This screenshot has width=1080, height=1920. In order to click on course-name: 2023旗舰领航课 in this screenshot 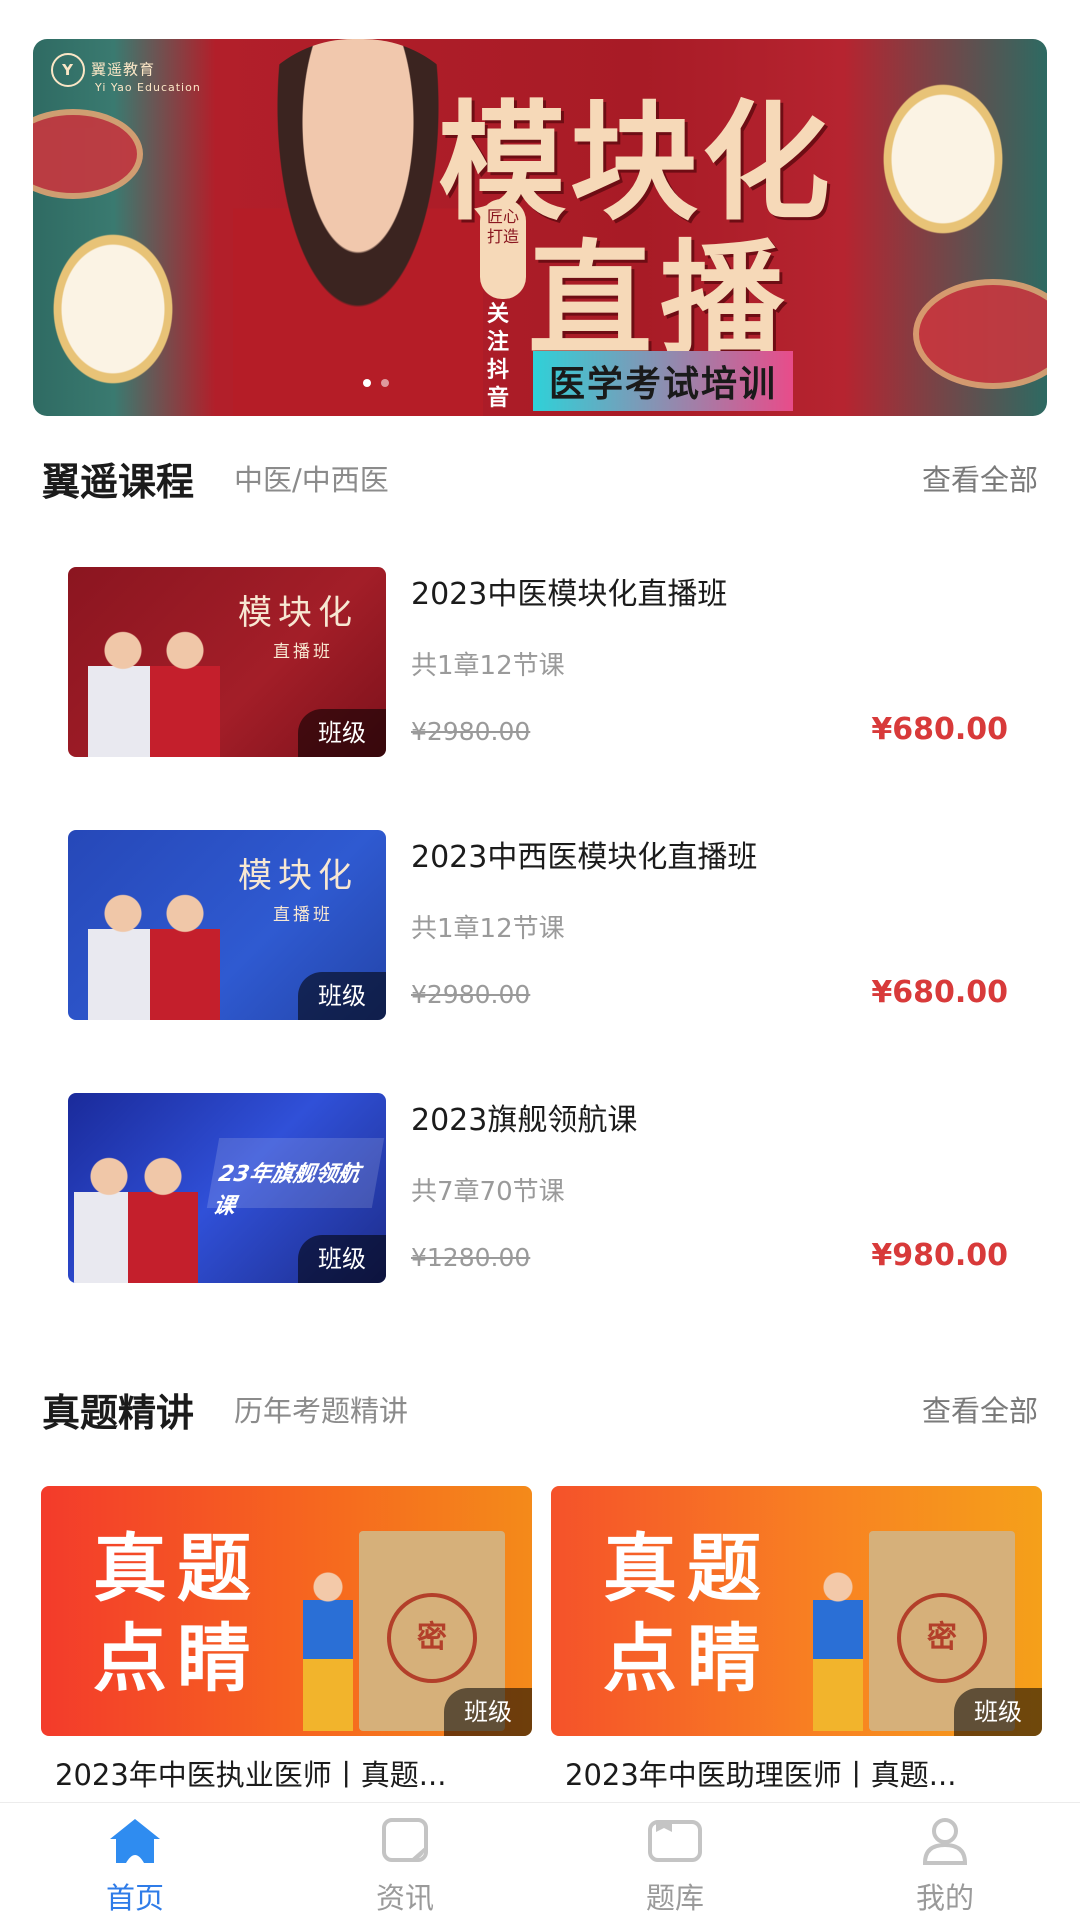, I will do `click(524, 1117)`.